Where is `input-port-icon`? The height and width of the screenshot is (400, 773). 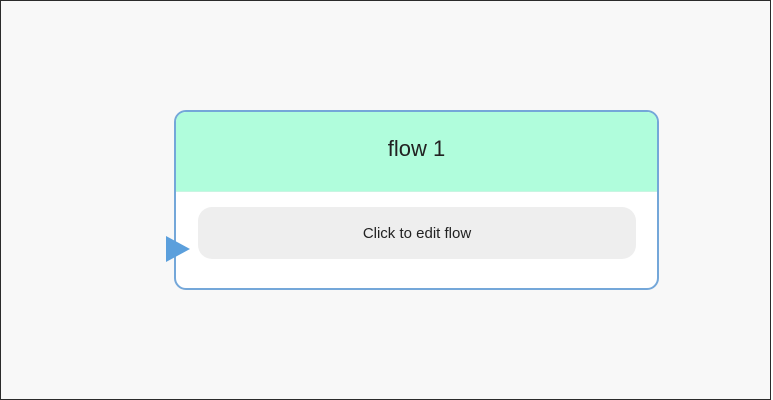 input-port-icon is located at coordinates (178, 249).